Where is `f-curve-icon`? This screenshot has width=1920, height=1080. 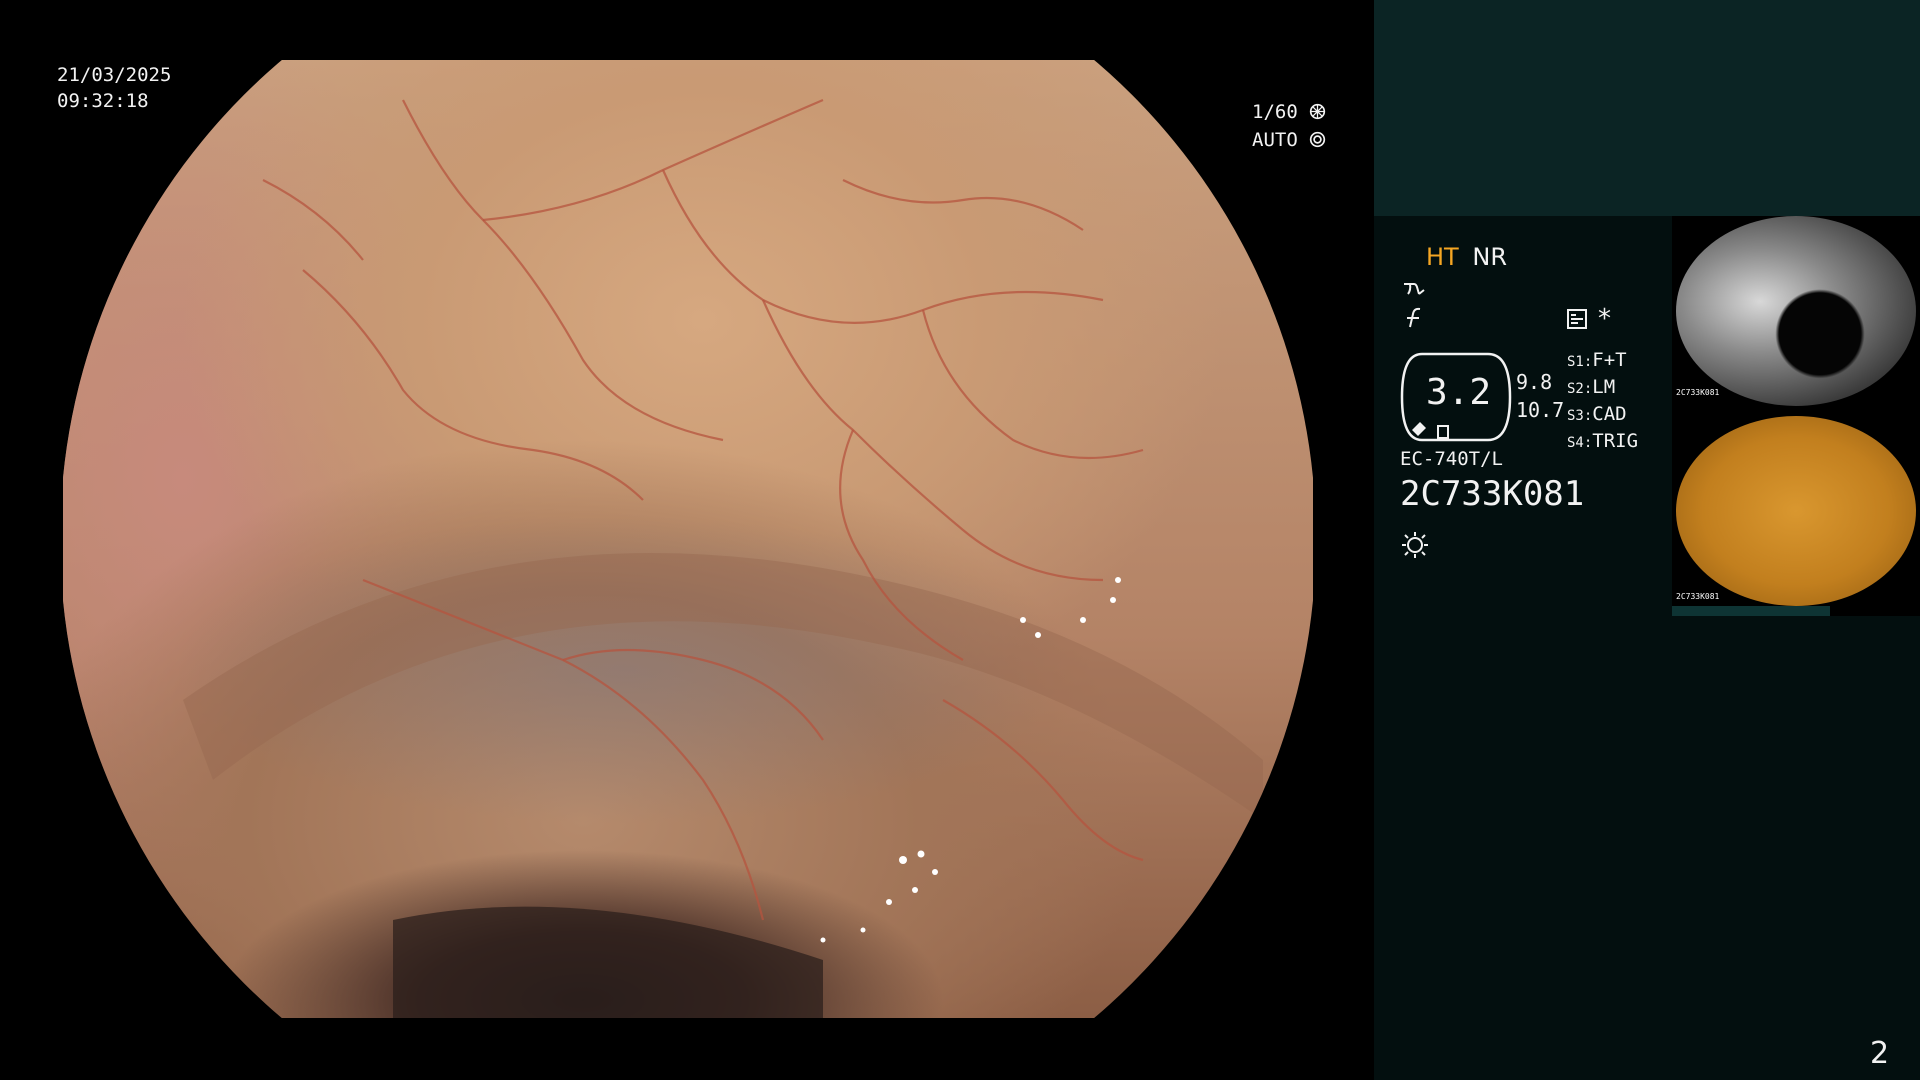 f-curve-icon is located at coordinates (1414, 317).